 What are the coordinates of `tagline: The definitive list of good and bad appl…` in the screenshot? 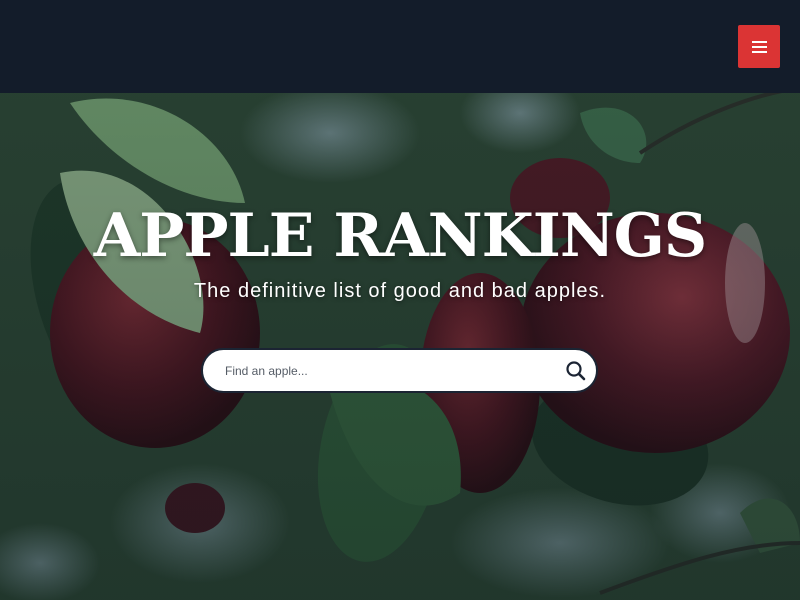 It's located at (400, 291).